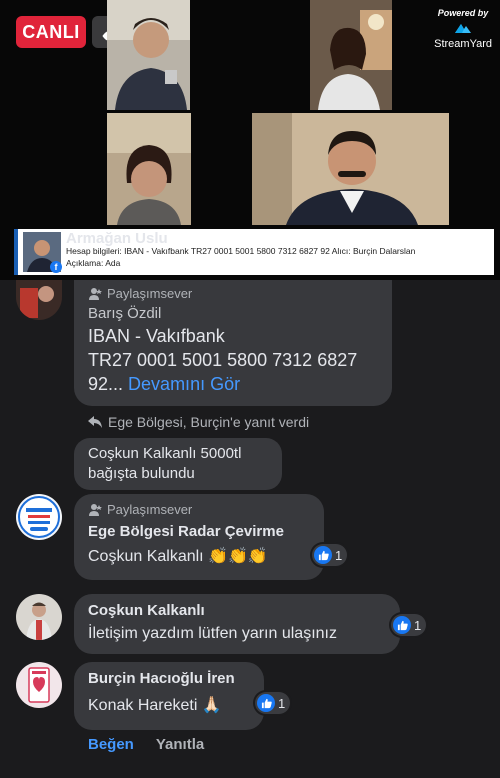 This screenshot has height=778, width=500. What do you see at coordinates (233, 313) in the screenshot?
I see `comment-author: Barış Özdil` at bounding box center [233, 313].